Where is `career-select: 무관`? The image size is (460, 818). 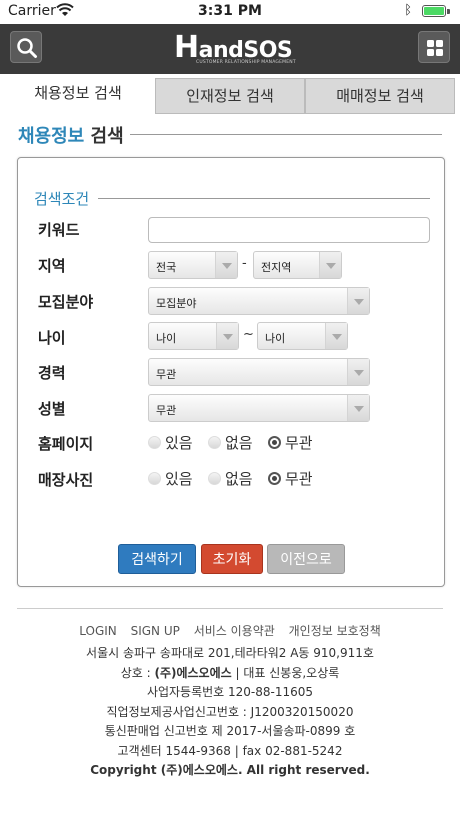
career-select: 무관 is located at coordinates (259, 372).